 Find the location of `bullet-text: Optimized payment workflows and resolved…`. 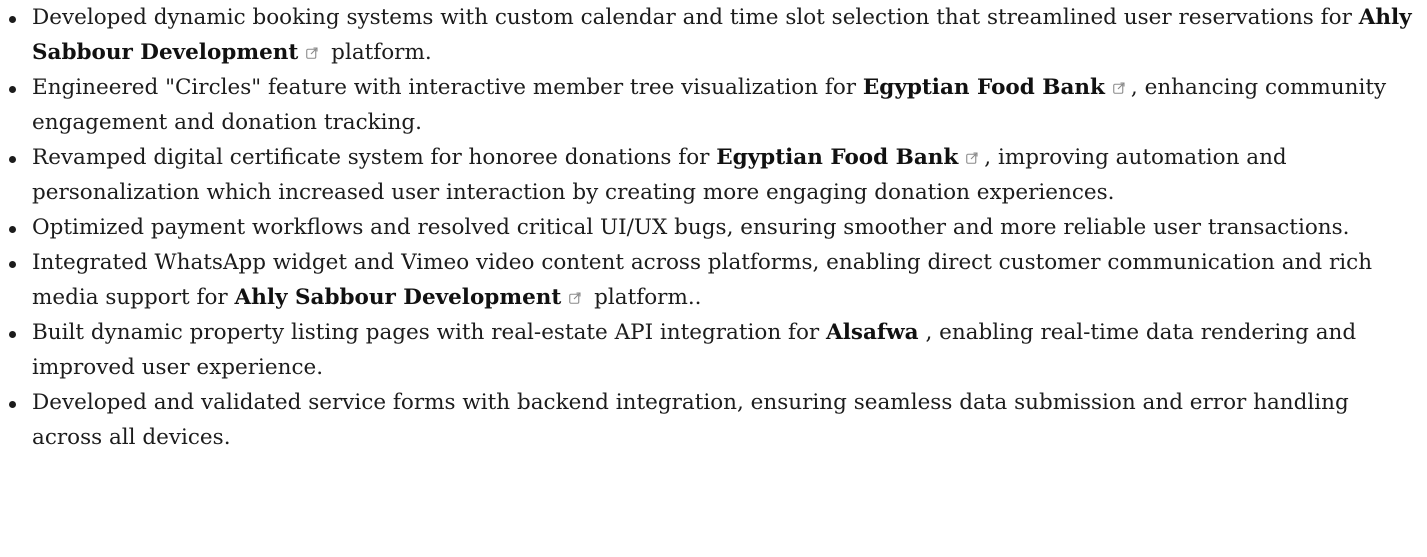

bullet-text: Optimized payment workflows and resolved… is located at coordinates (691, 227).